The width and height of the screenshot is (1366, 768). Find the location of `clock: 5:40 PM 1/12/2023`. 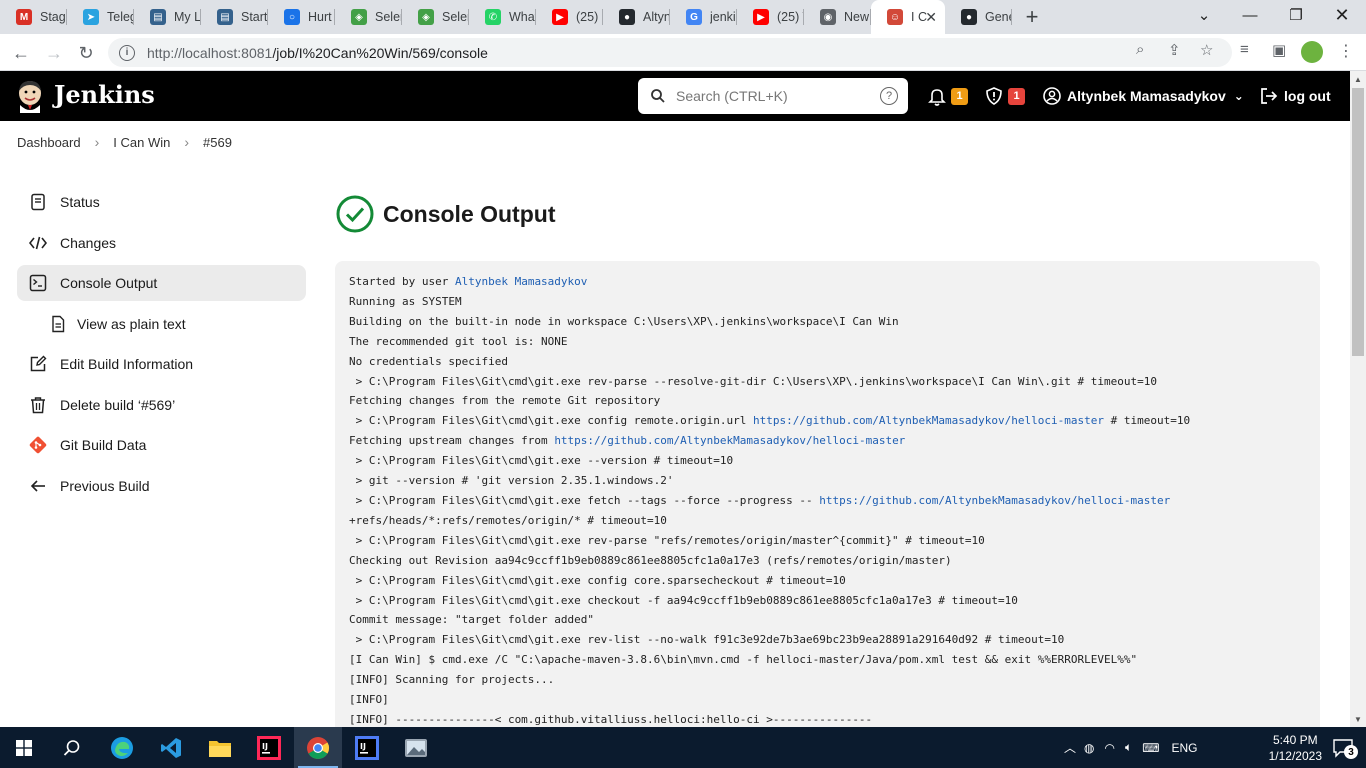

clock: 5:40 PM 1/12/2023 is located at coordinates (1295, 748).